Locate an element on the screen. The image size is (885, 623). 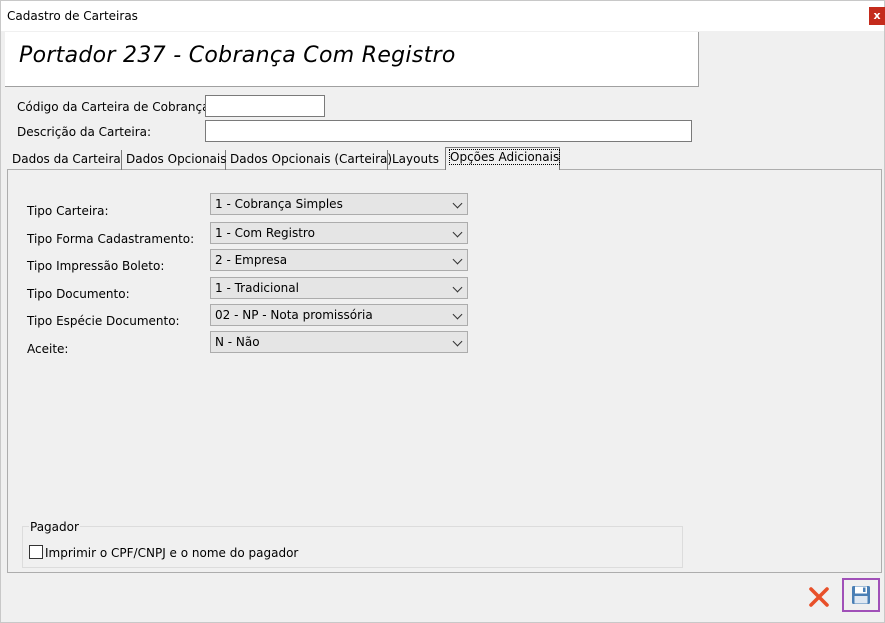
descricao-carteira-label: Descrição da Carteira: is located at coordinates (84, 132).